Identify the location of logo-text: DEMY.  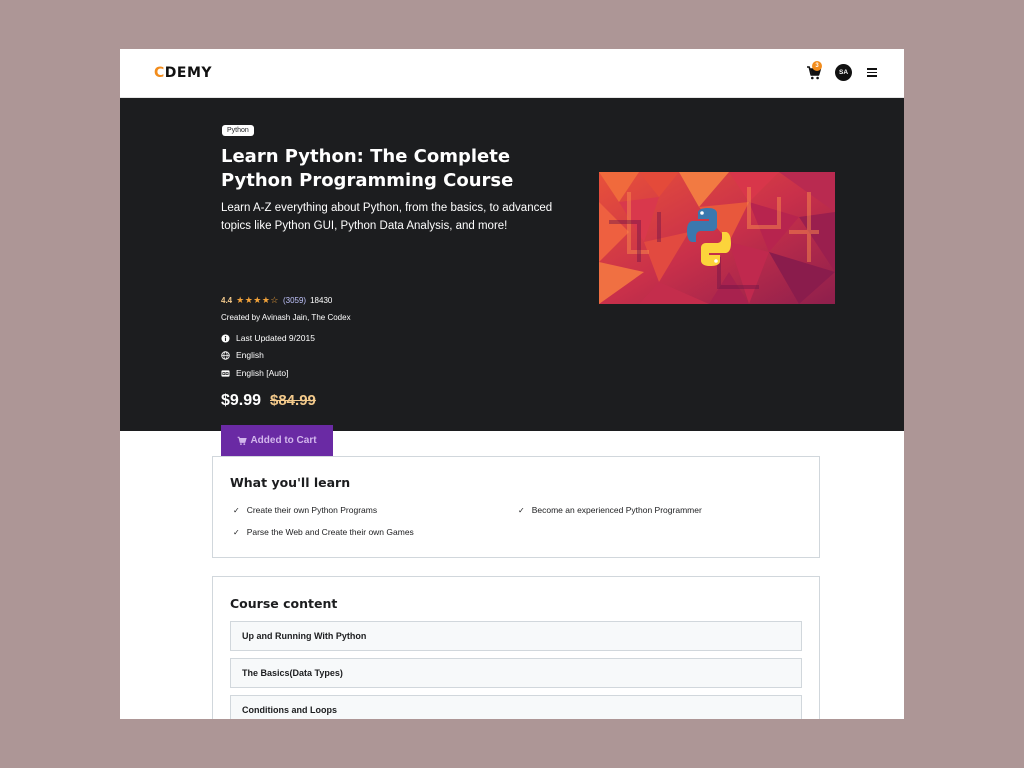
(188, 73).